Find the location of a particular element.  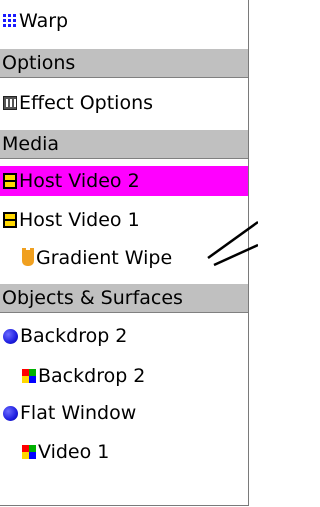

tree-item-label: Flat Window is located at coordinates (78, 413).